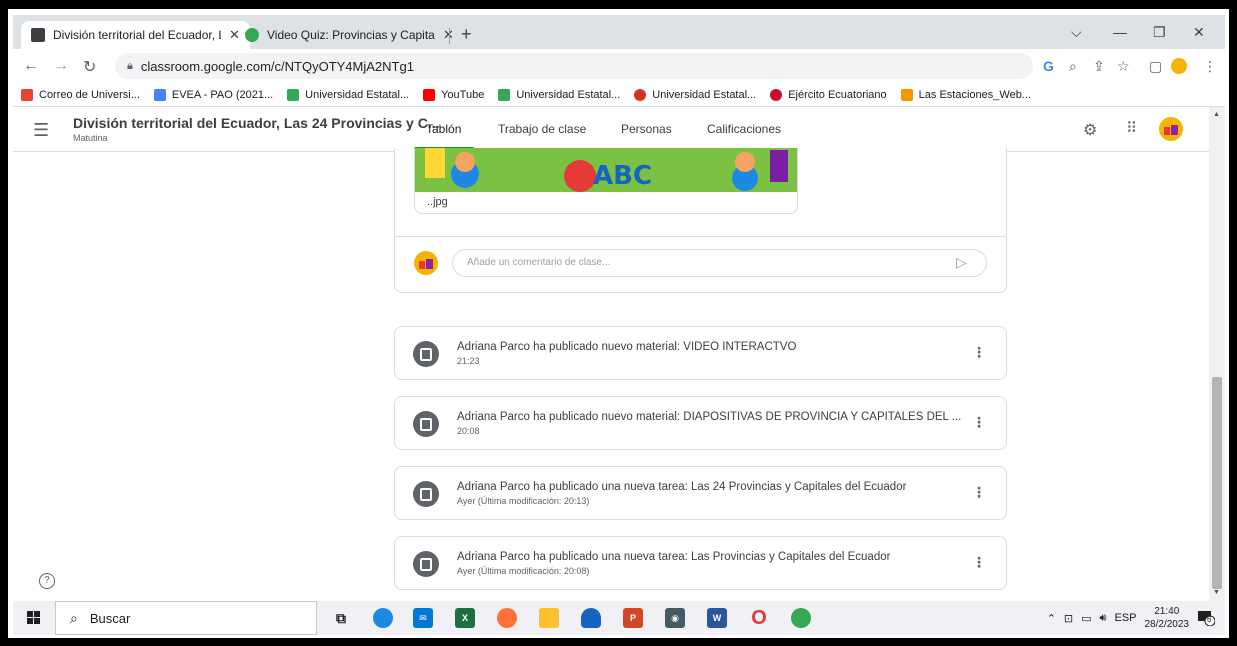 The image size is (1237, 646). What do you see at coordinates (646, 129) in the screenshot?
I see `tab-people: Personas` at bounding box center [646, 129].